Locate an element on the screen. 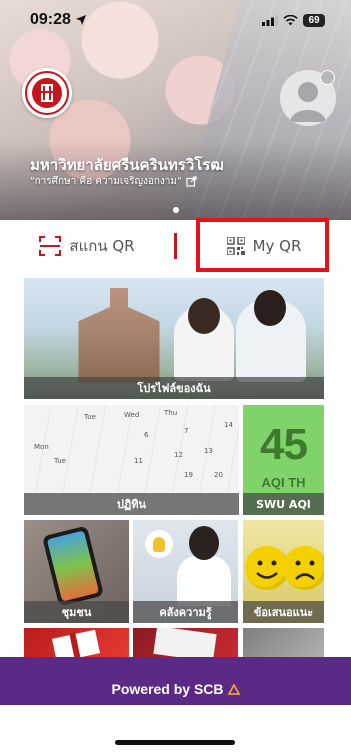 This screenshot has width=351, height=755. university-logo is located at coordinates (47, 93).